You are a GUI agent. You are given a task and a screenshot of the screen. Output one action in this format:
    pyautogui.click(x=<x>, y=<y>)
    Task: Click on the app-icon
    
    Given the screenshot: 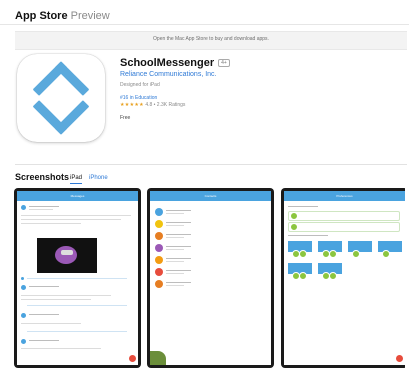 What is the action you would take?
    pyautogui.click(x=61, y=98)
    